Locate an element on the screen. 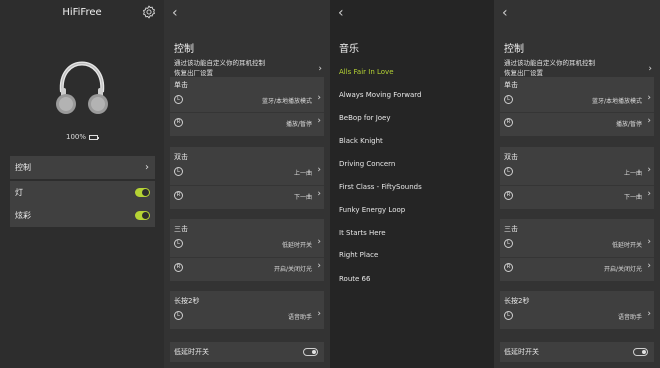 This screenshot has height=368, width=660. song-item: Right Place is located at coordinates (414, 255).